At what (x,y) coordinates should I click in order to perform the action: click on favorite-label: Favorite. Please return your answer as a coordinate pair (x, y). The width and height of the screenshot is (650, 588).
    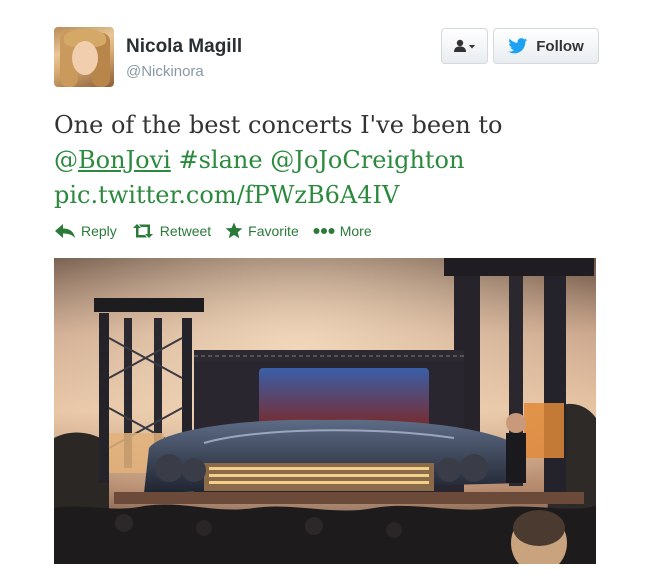
    Looking at the image, I should click on (273, 230).